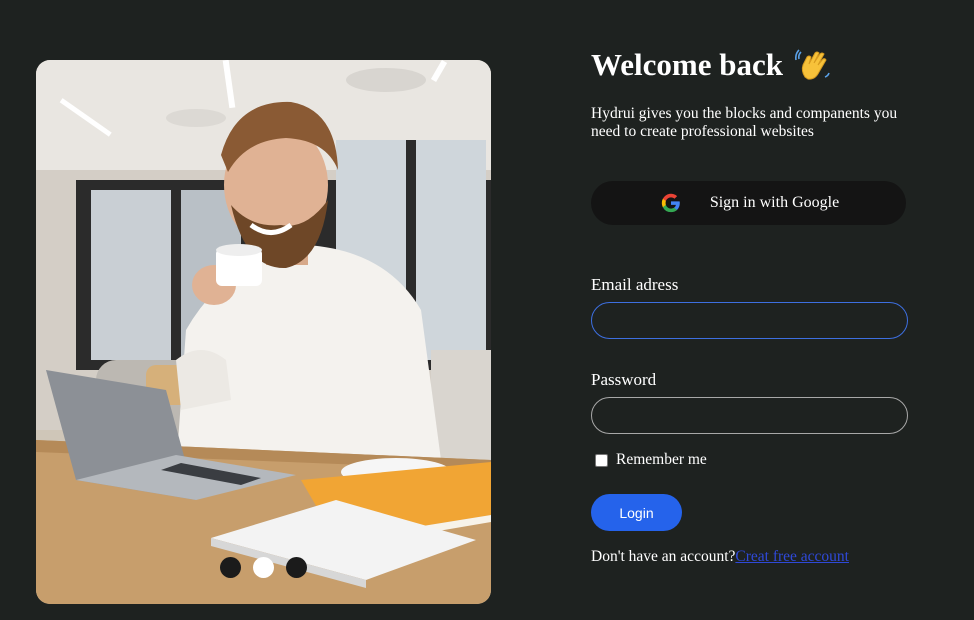  What do you see at coordinates (792, 556) in the screenshot?
I see `create-account-link: Creat free account` at bounding box center [792, 556].